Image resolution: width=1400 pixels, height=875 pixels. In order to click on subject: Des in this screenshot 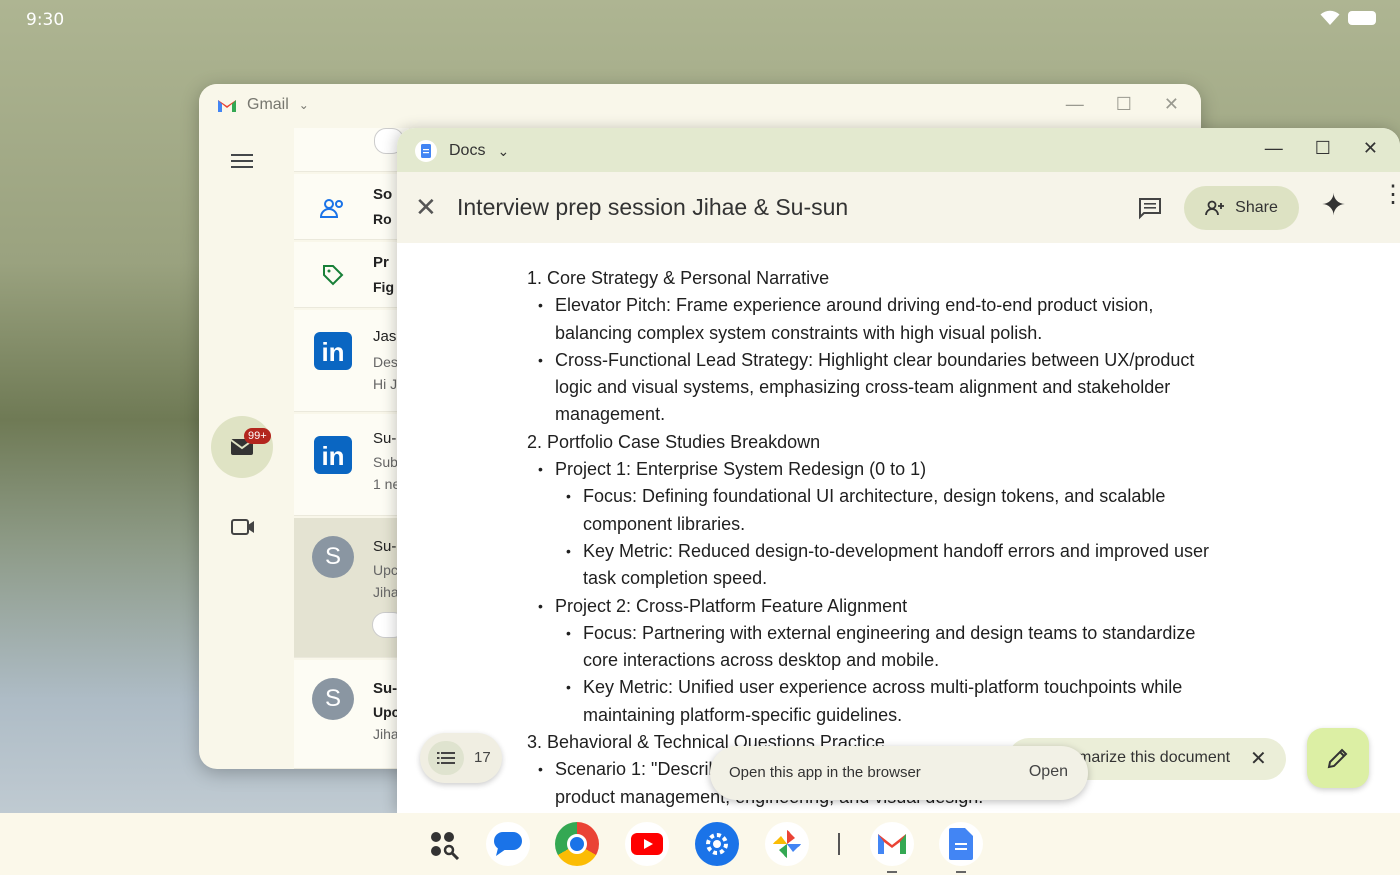, I will do `click(385, 362)`.